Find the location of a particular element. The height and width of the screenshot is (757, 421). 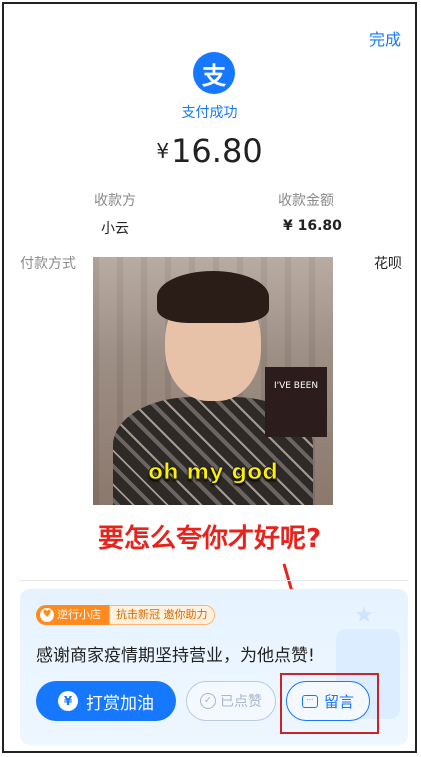

liked-button: ✓ 已点赞 is located at coordinates (231, 701).